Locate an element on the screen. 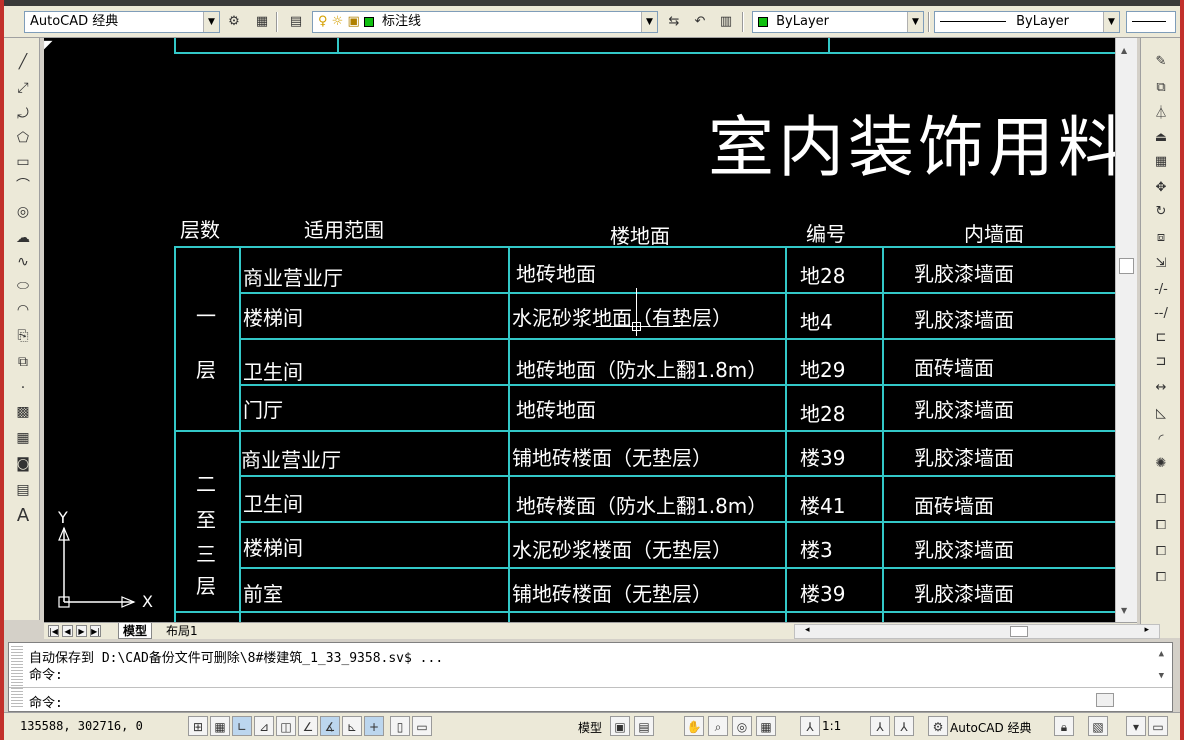  mirror-icon: ⏃ is located at coordinates (1161, 114).